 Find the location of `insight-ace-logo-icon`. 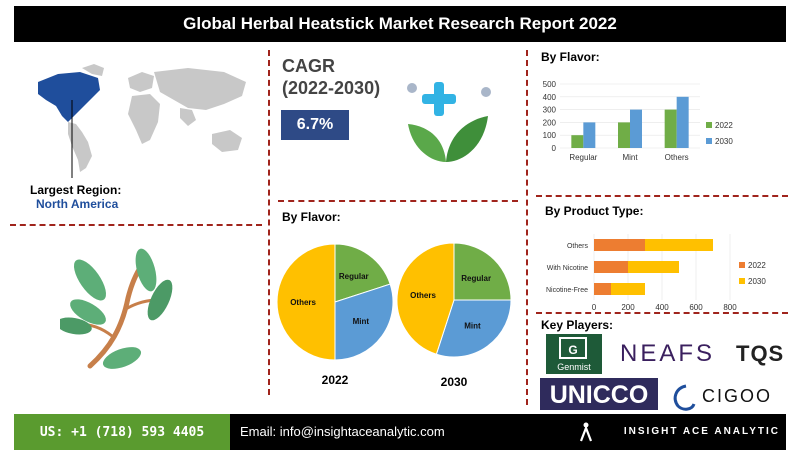

insight-ace-logo-icon is located at coordinates (586, 432).